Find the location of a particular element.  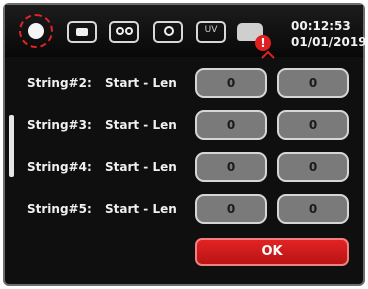

time-display: 00:12:53 is located at coordinates (321, 26).